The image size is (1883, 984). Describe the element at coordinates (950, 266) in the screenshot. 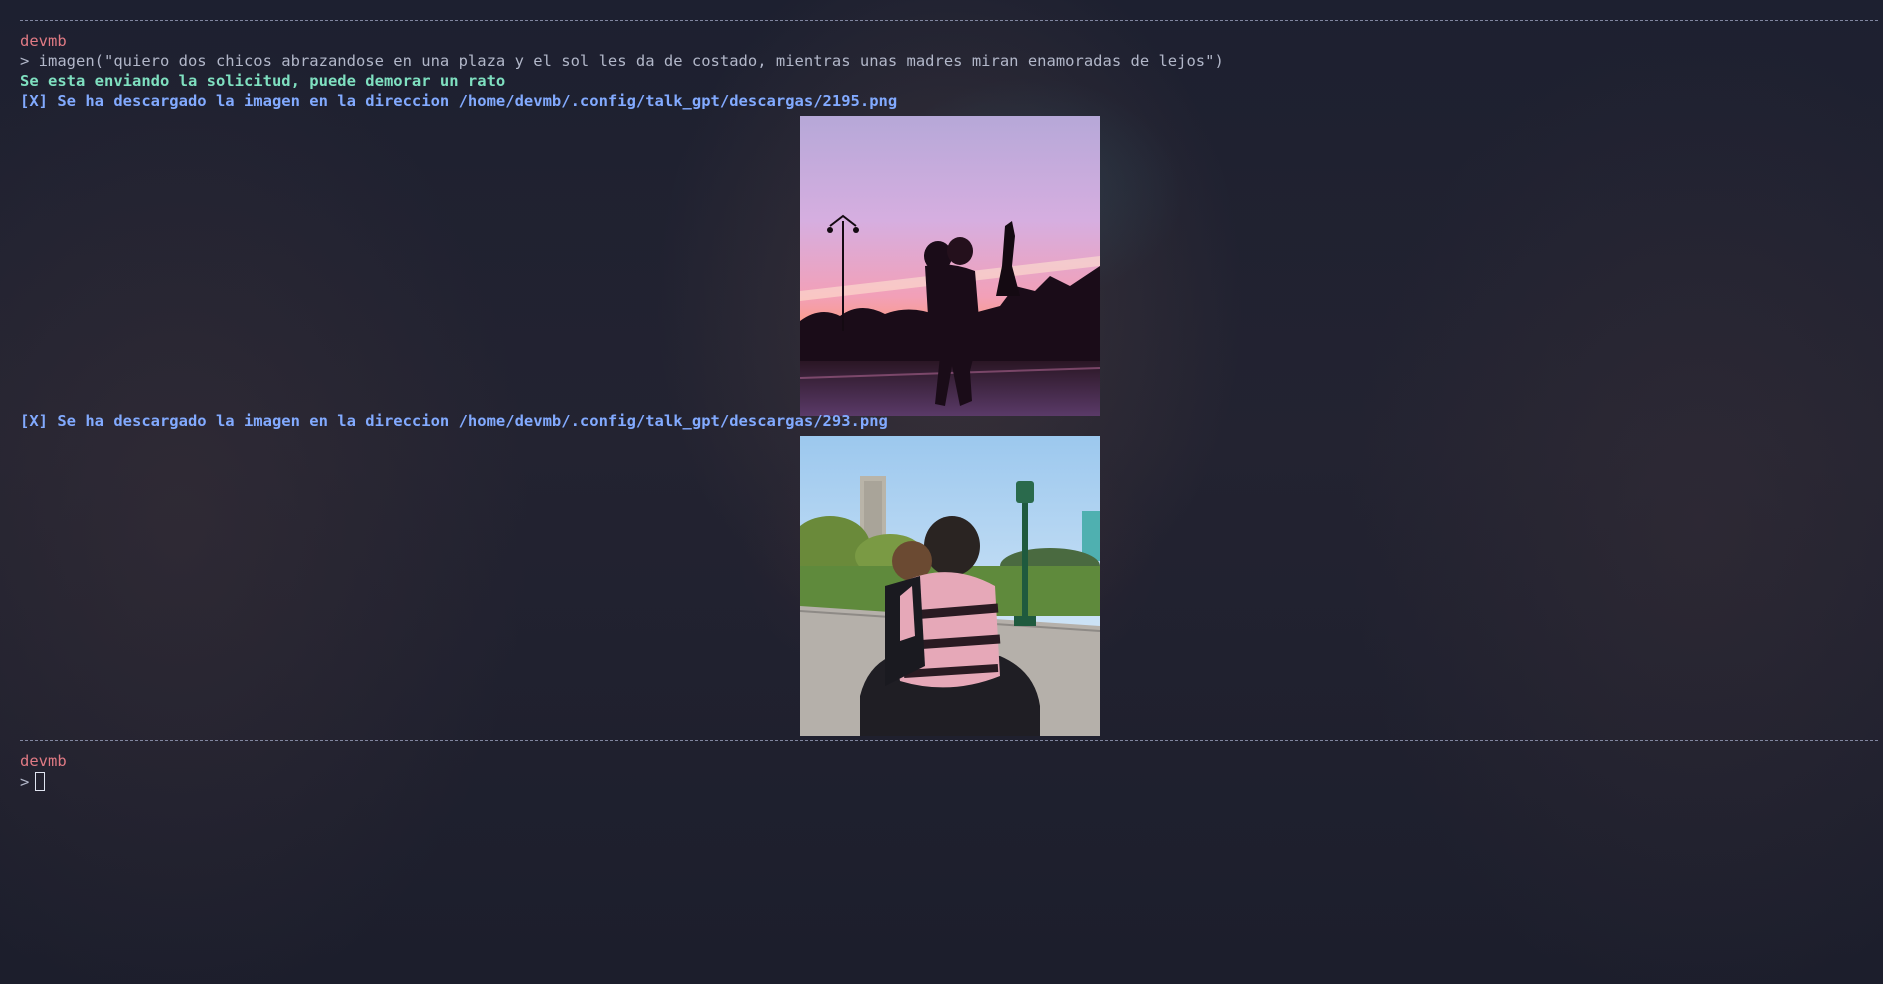

I see `sunset-silhouette-hug-photo` at that location.